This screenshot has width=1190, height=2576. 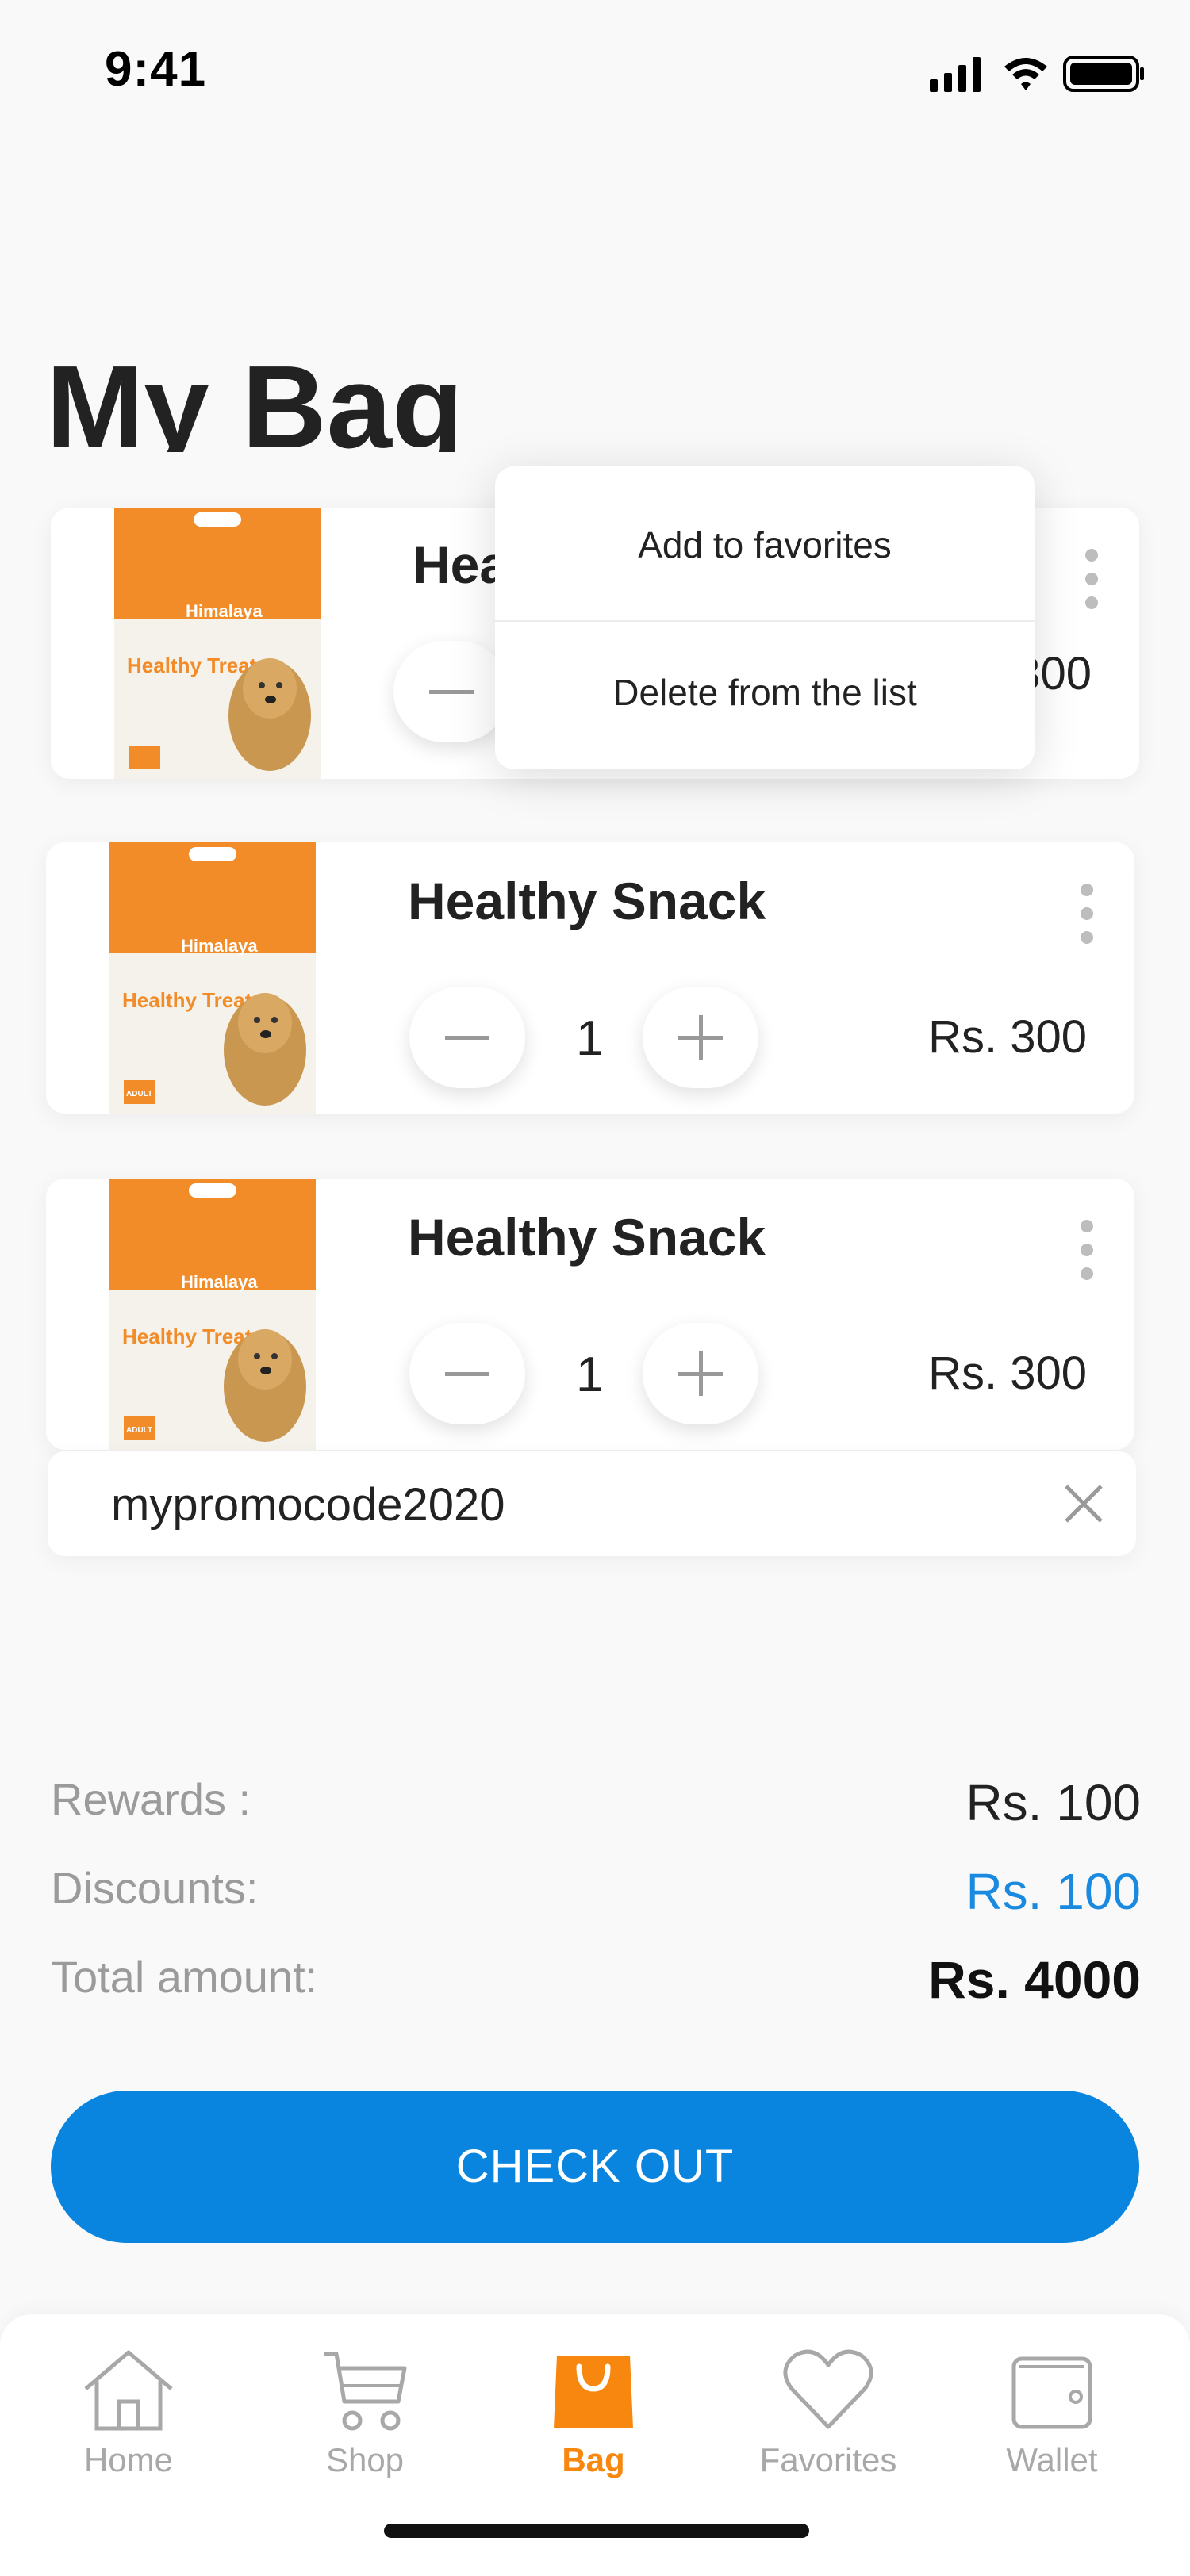 I want to click on tab-home-label: Home, so click(x=128, y=2459).